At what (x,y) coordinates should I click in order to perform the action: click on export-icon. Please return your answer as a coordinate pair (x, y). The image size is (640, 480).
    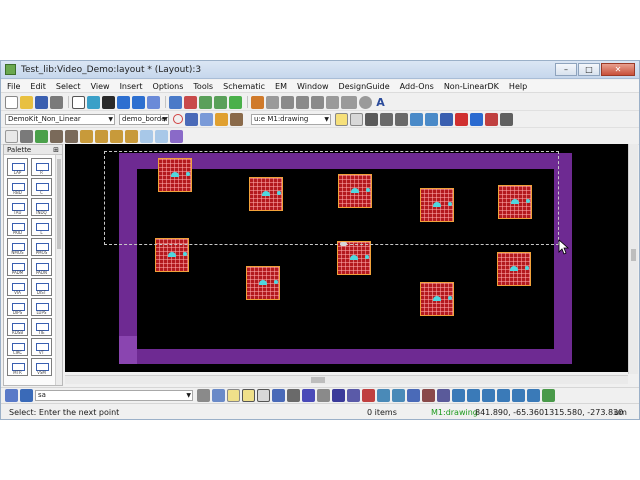
    Looking at the image, I should click on (272, 102).